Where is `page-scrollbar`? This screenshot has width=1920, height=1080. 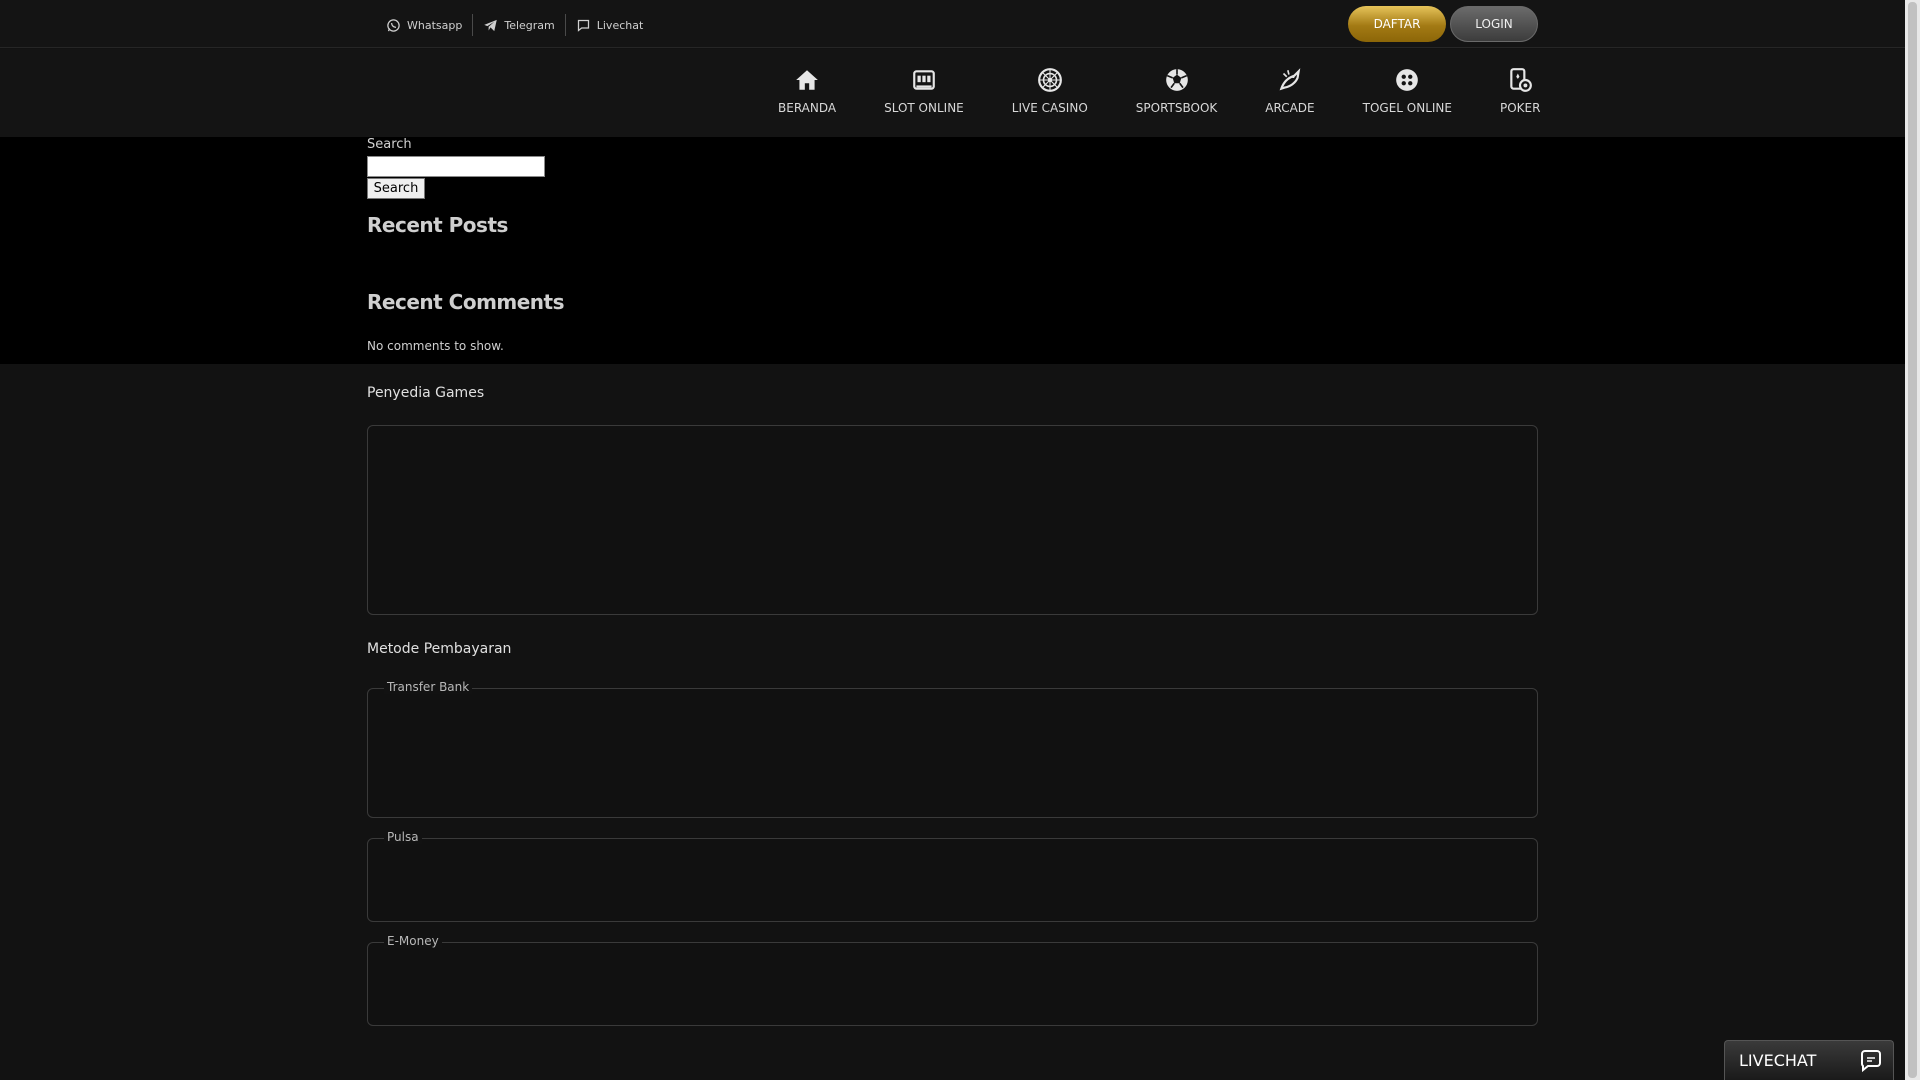 page-scrollbar is located at coordinates (1912, 540).